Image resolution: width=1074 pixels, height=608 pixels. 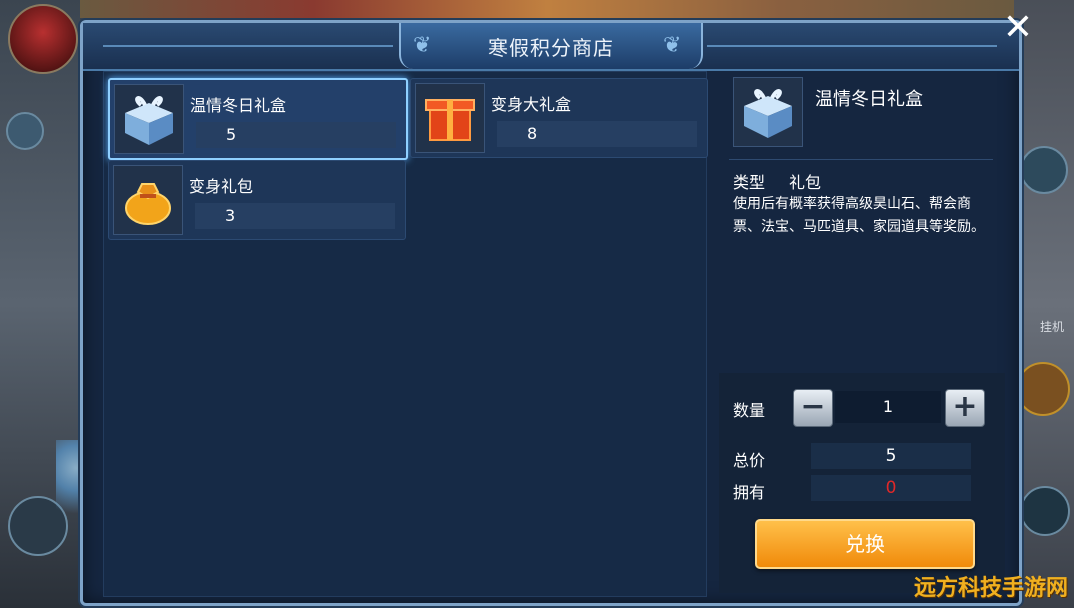 I want to click on item-name: 变身大礼盒, so click(x=531, y=104).